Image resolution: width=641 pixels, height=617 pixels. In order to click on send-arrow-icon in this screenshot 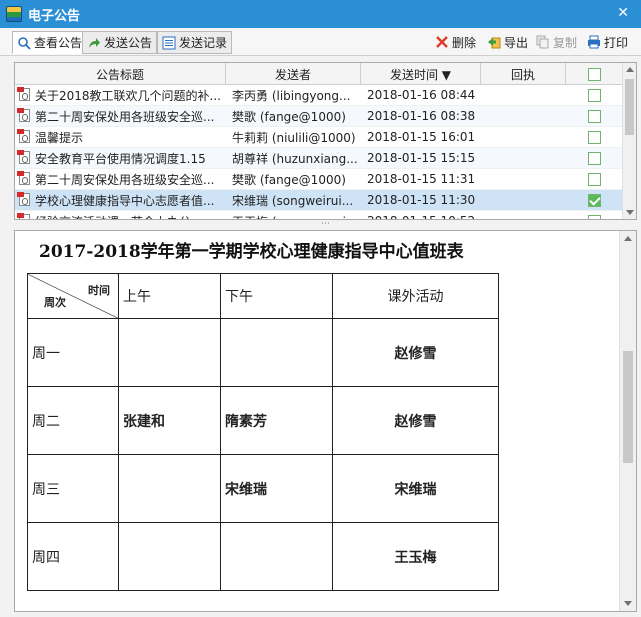, I will do `click(94, 43)`.